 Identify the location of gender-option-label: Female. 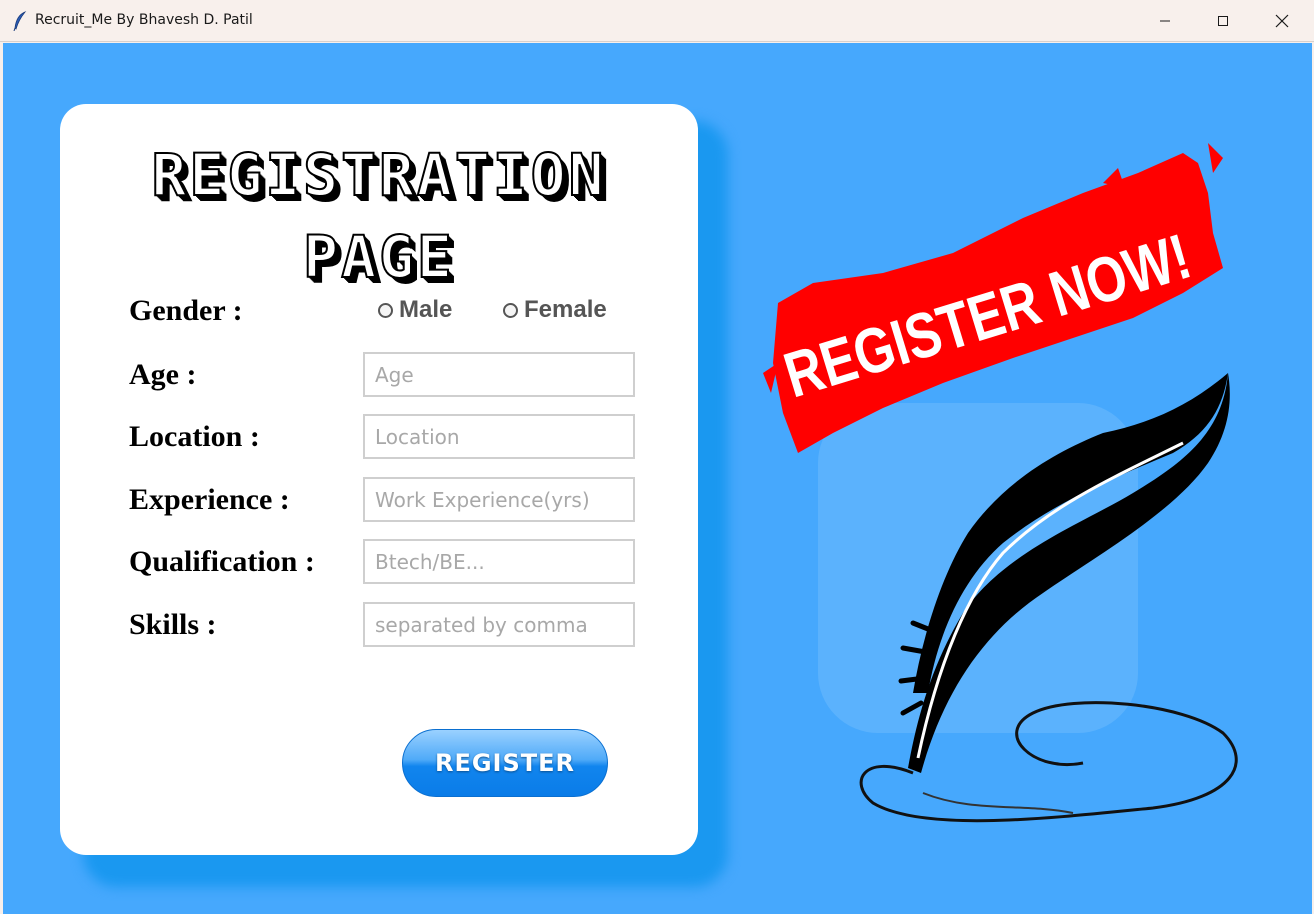
(565, 309).